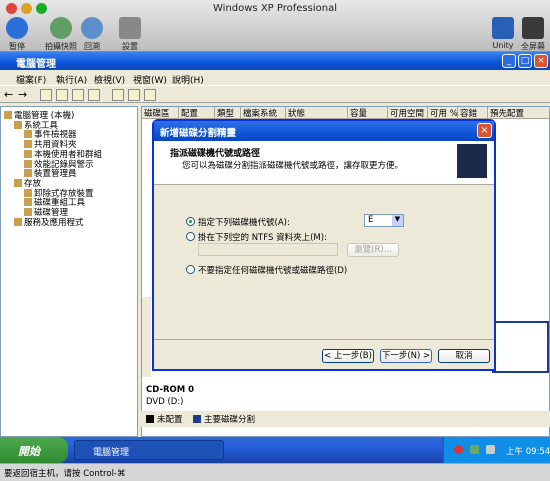 Image resolution: width=550 pixels, height=481 pixels. I want to click on fullscreen-icon, so click(533, 28).